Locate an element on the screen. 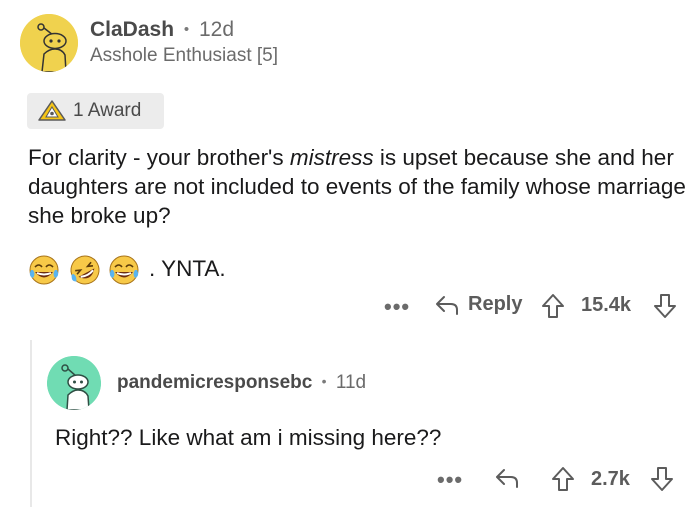 The height and width of the screenshot is (507, 700). comment-author: ClaDash is located at coordinates (132, 29).